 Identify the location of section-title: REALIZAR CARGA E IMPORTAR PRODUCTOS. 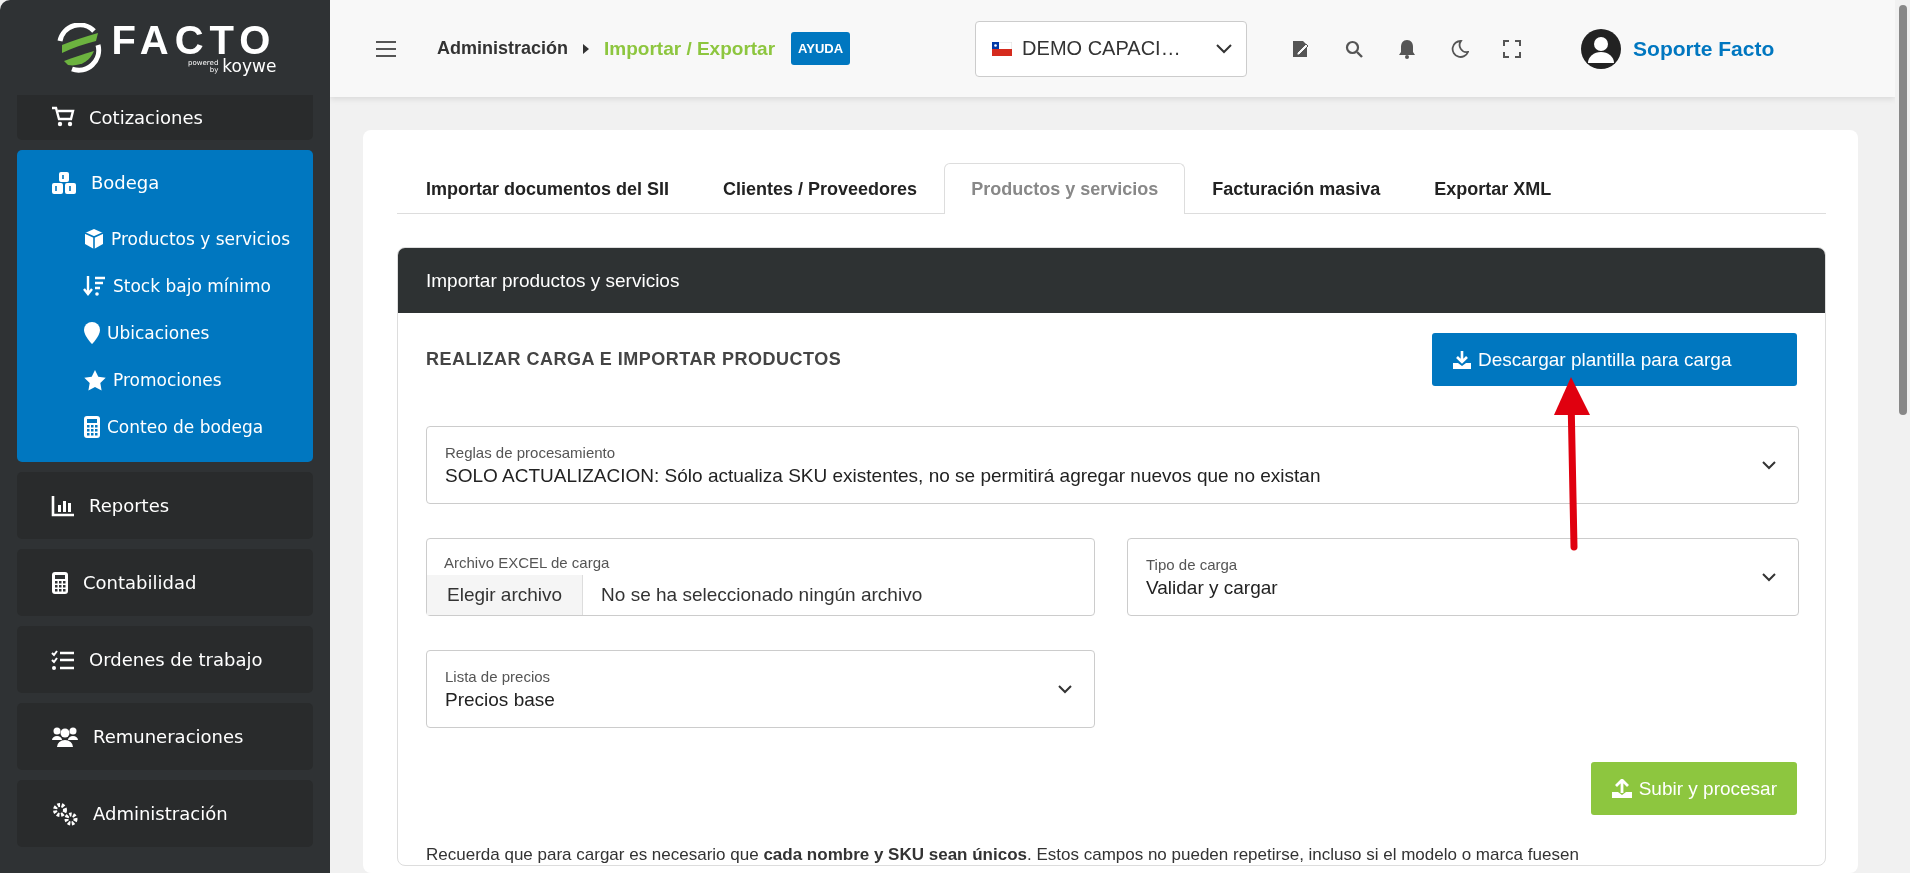
(634, 359).